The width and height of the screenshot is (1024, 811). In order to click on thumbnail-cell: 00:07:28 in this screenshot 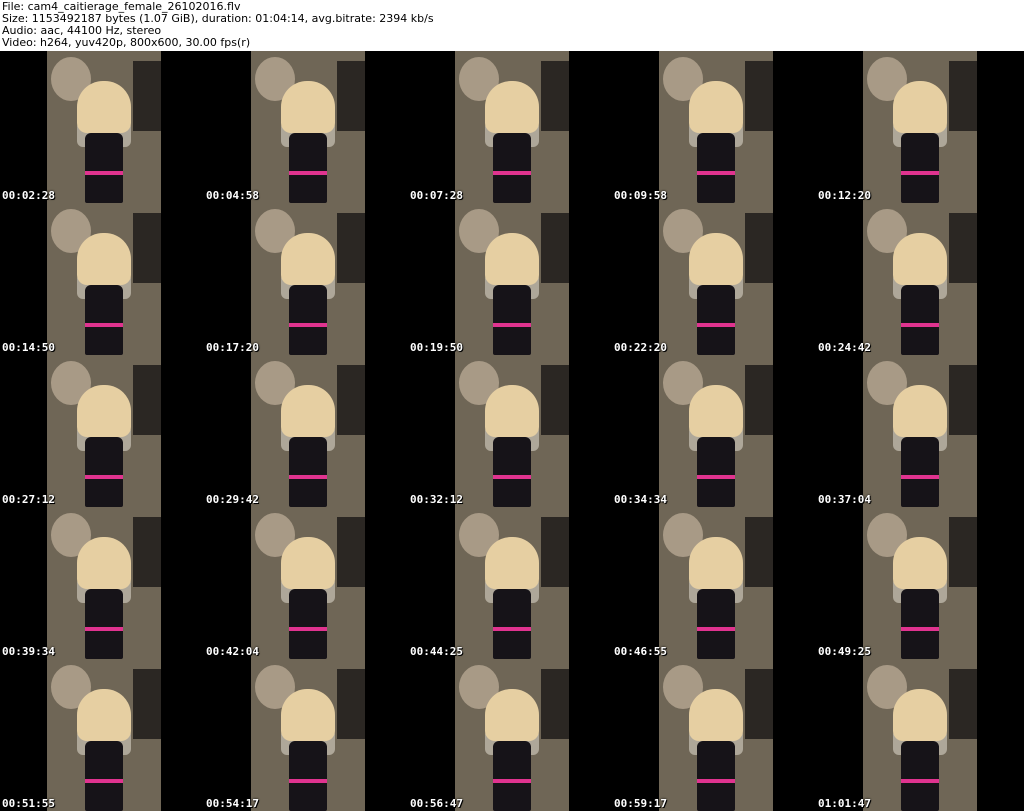, I will do `click(510, 127)`.